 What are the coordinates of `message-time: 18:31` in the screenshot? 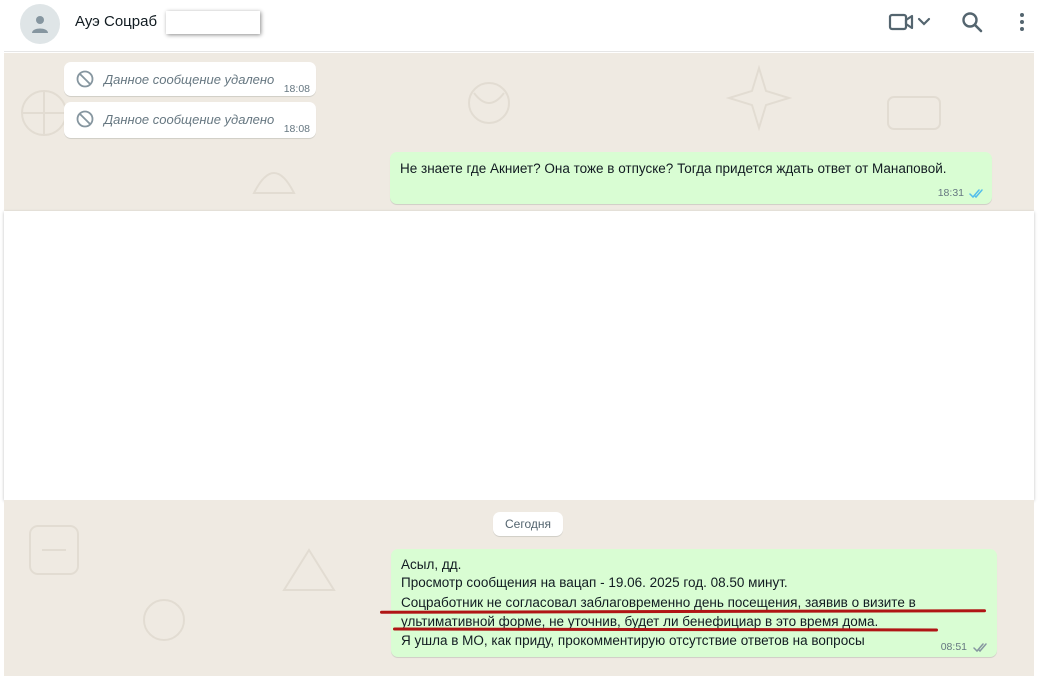 It's located at (950, 193).